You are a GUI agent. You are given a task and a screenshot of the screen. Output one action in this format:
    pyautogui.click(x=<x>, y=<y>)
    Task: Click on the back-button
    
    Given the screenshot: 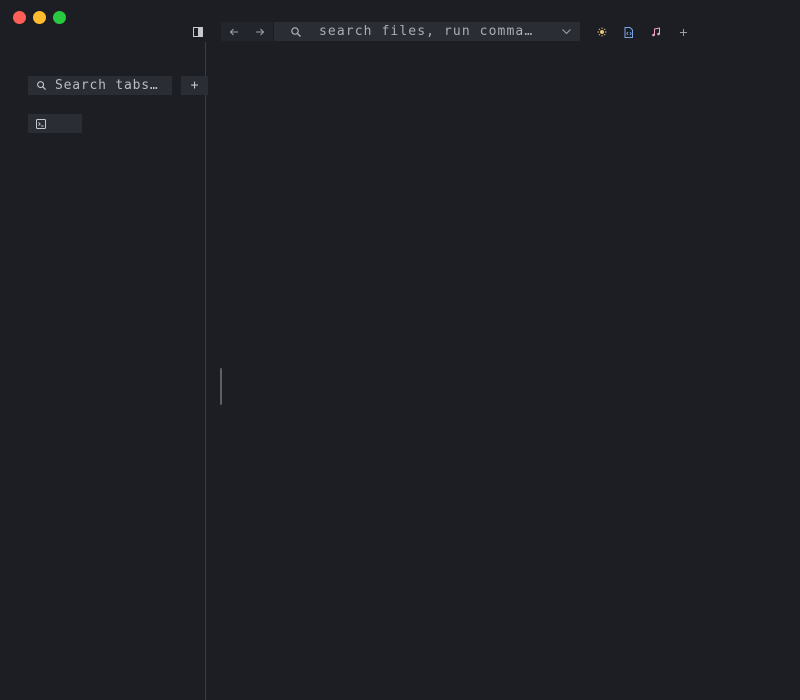 What is the action you would take?
    pyautogui.click(x=234, y=31)
    